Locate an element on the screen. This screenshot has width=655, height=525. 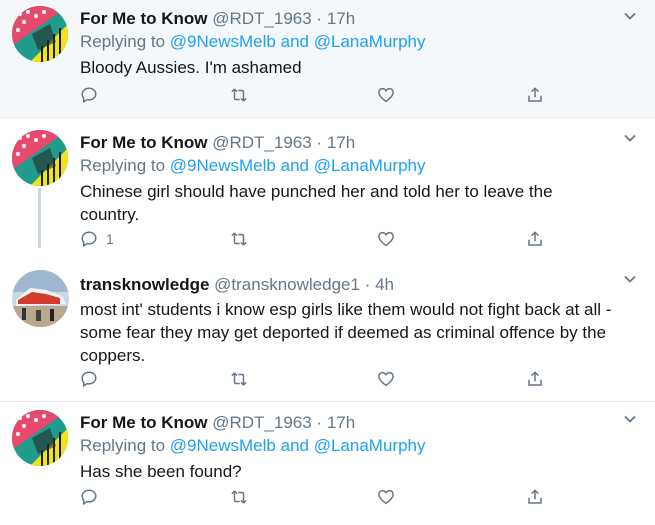
thread-connector is located at coordinates (39, 218).